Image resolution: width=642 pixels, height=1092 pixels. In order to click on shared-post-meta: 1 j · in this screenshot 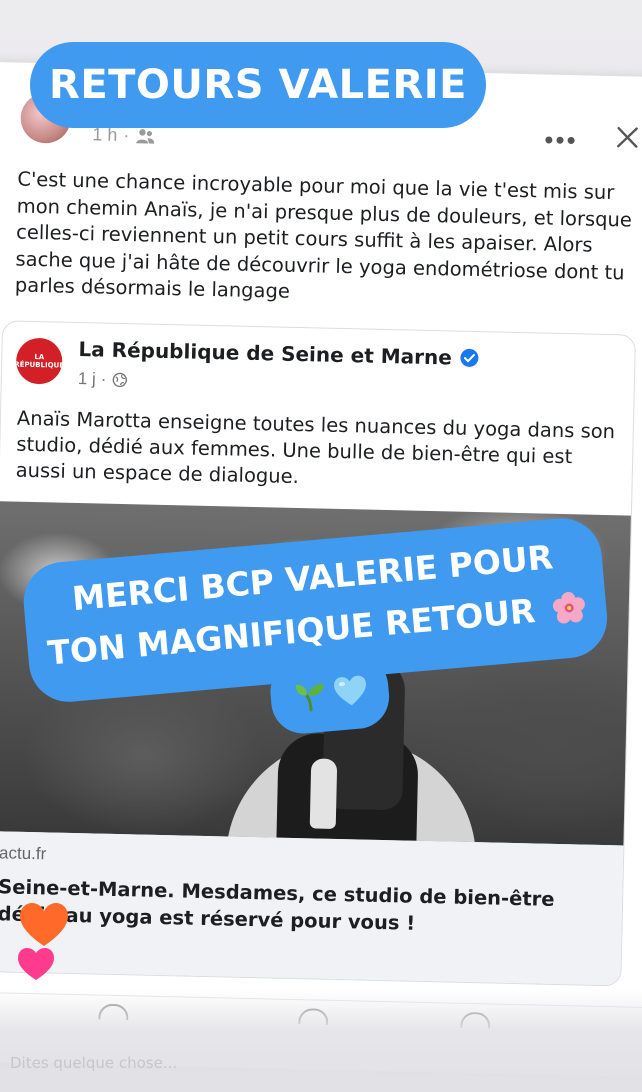, I will do `click(103, 379)`.